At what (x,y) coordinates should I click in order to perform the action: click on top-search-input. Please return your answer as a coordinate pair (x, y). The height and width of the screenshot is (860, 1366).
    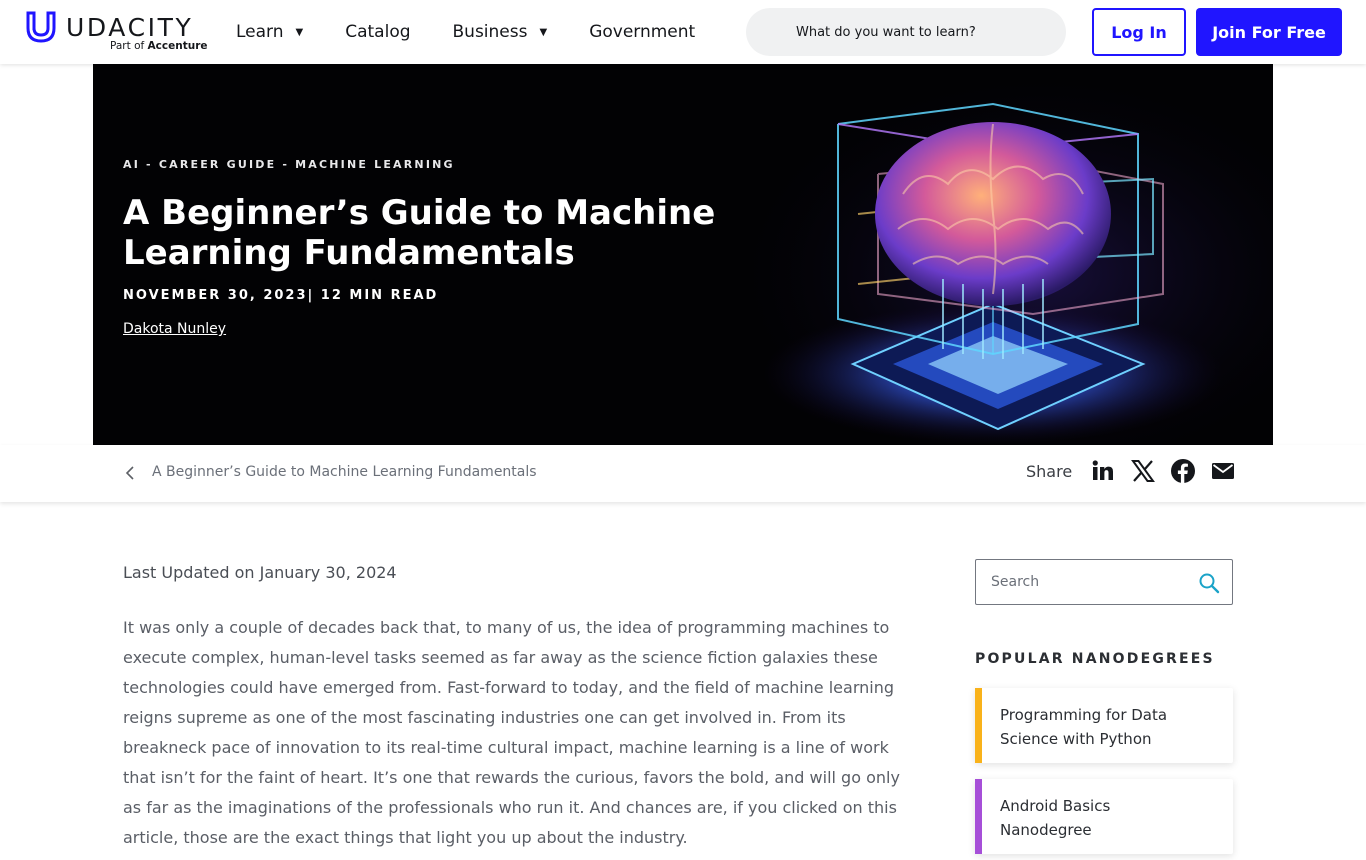
    Looking at the image, I should click on (921, 32).